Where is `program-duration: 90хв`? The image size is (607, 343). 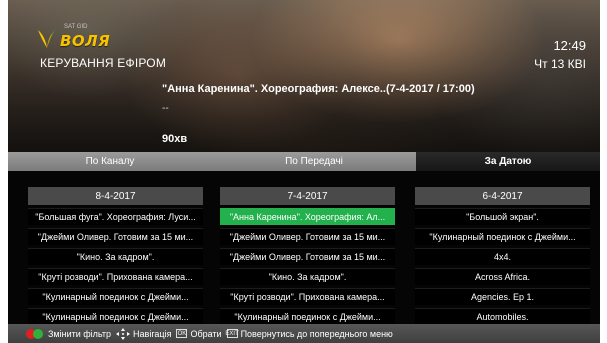
program-duration: 90хв is located at coordinates (175, 139).